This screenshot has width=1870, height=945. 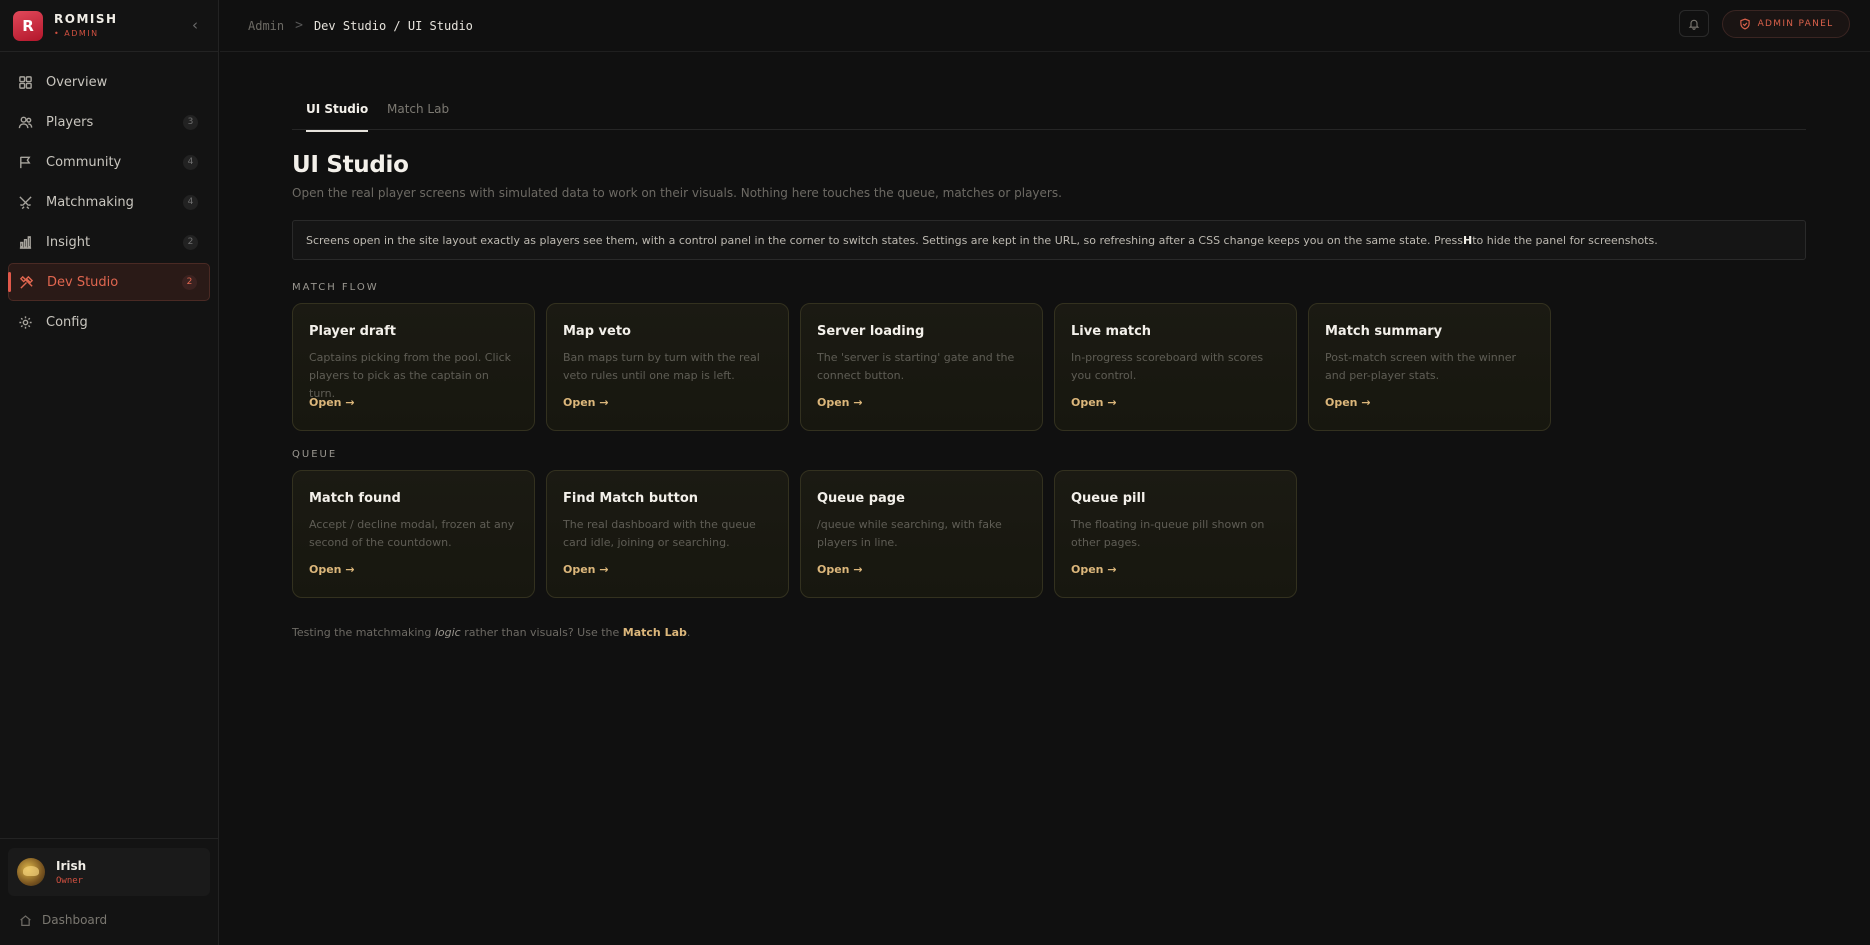 What do you see at coordinates (25, 322) in the screenshot?
I see `gear-icon` at bounding box center [25, 322].